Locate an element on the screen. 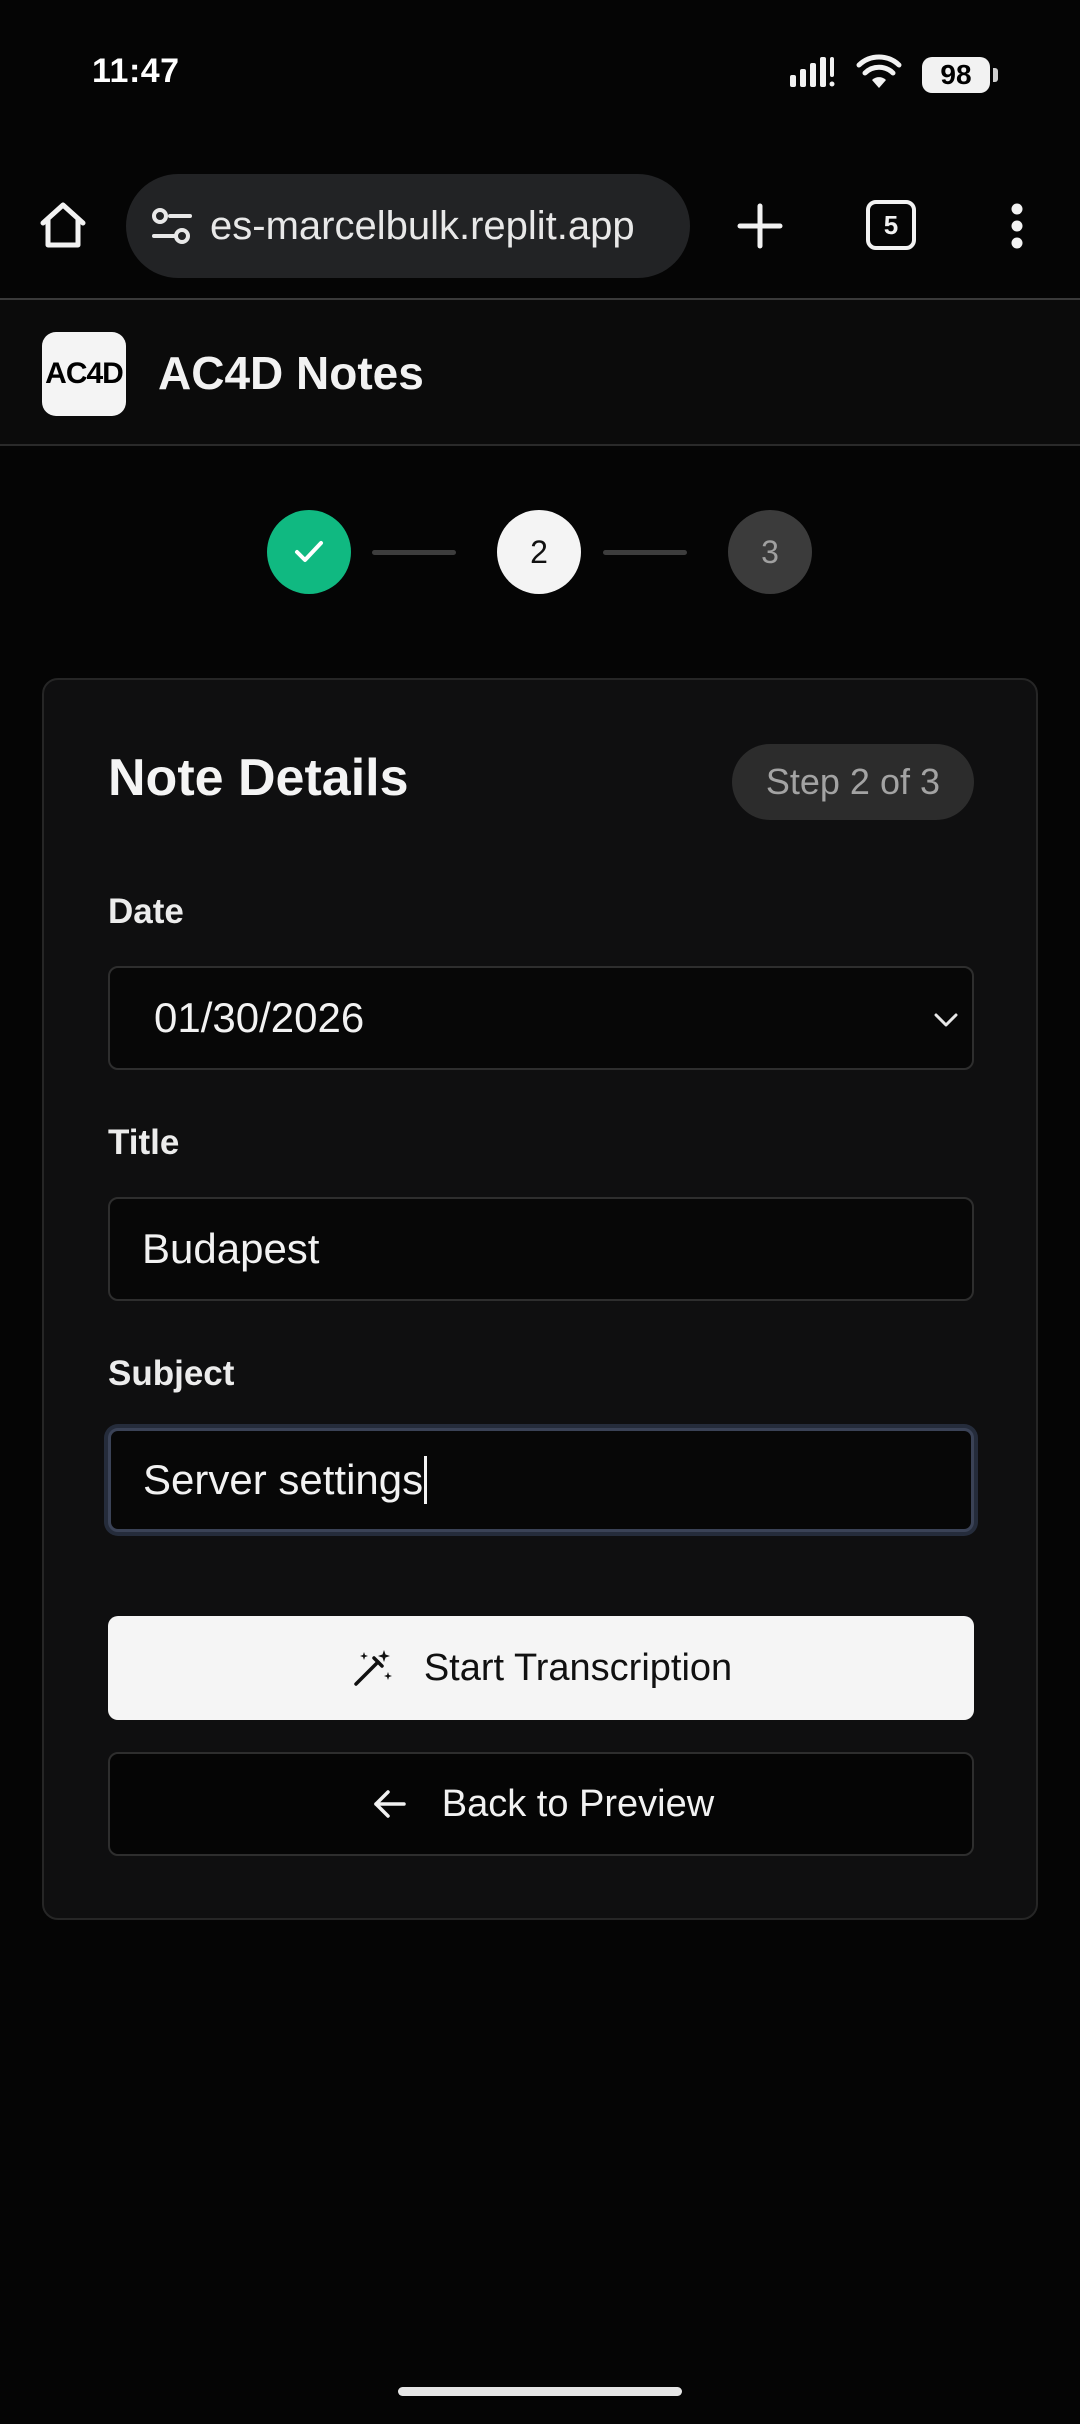 This screenshot has width=1080, height=2424. home-icon is located at coordinates (63, 225).